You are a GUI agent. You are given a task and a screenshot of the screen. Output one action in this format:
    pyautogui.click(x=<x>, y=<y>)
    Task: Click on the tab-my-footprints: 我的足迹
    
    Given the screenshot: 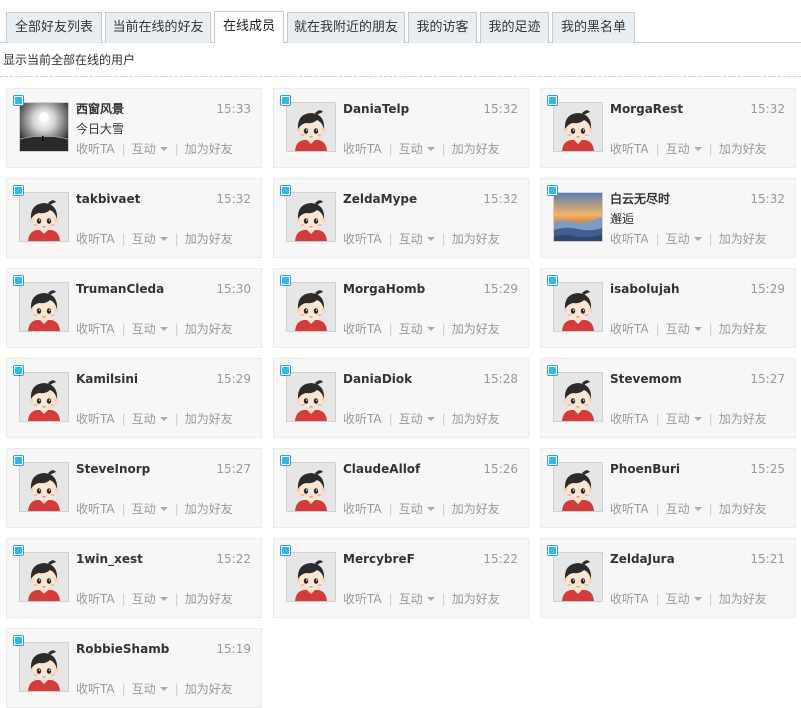 What is the action you would take?
    pyautogui.click(x=514, y=27)
    